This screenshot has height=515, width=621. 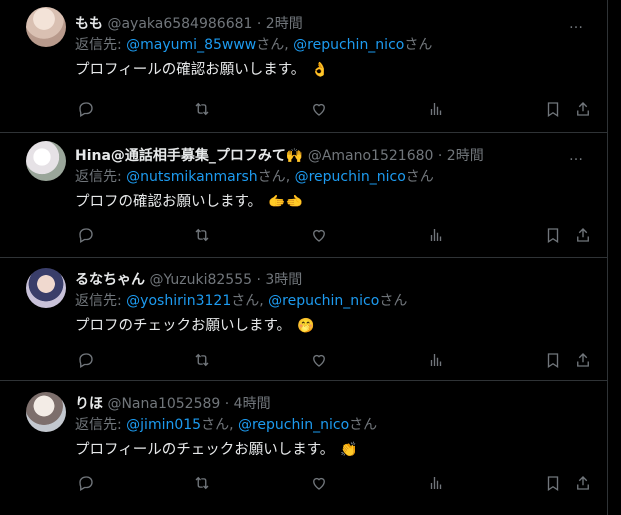 What do you see at coordinates (190, 70) in the screenshot?
I see `tweet-body: プロフィールの確認お願いします。` at bounding box center [190, 70].